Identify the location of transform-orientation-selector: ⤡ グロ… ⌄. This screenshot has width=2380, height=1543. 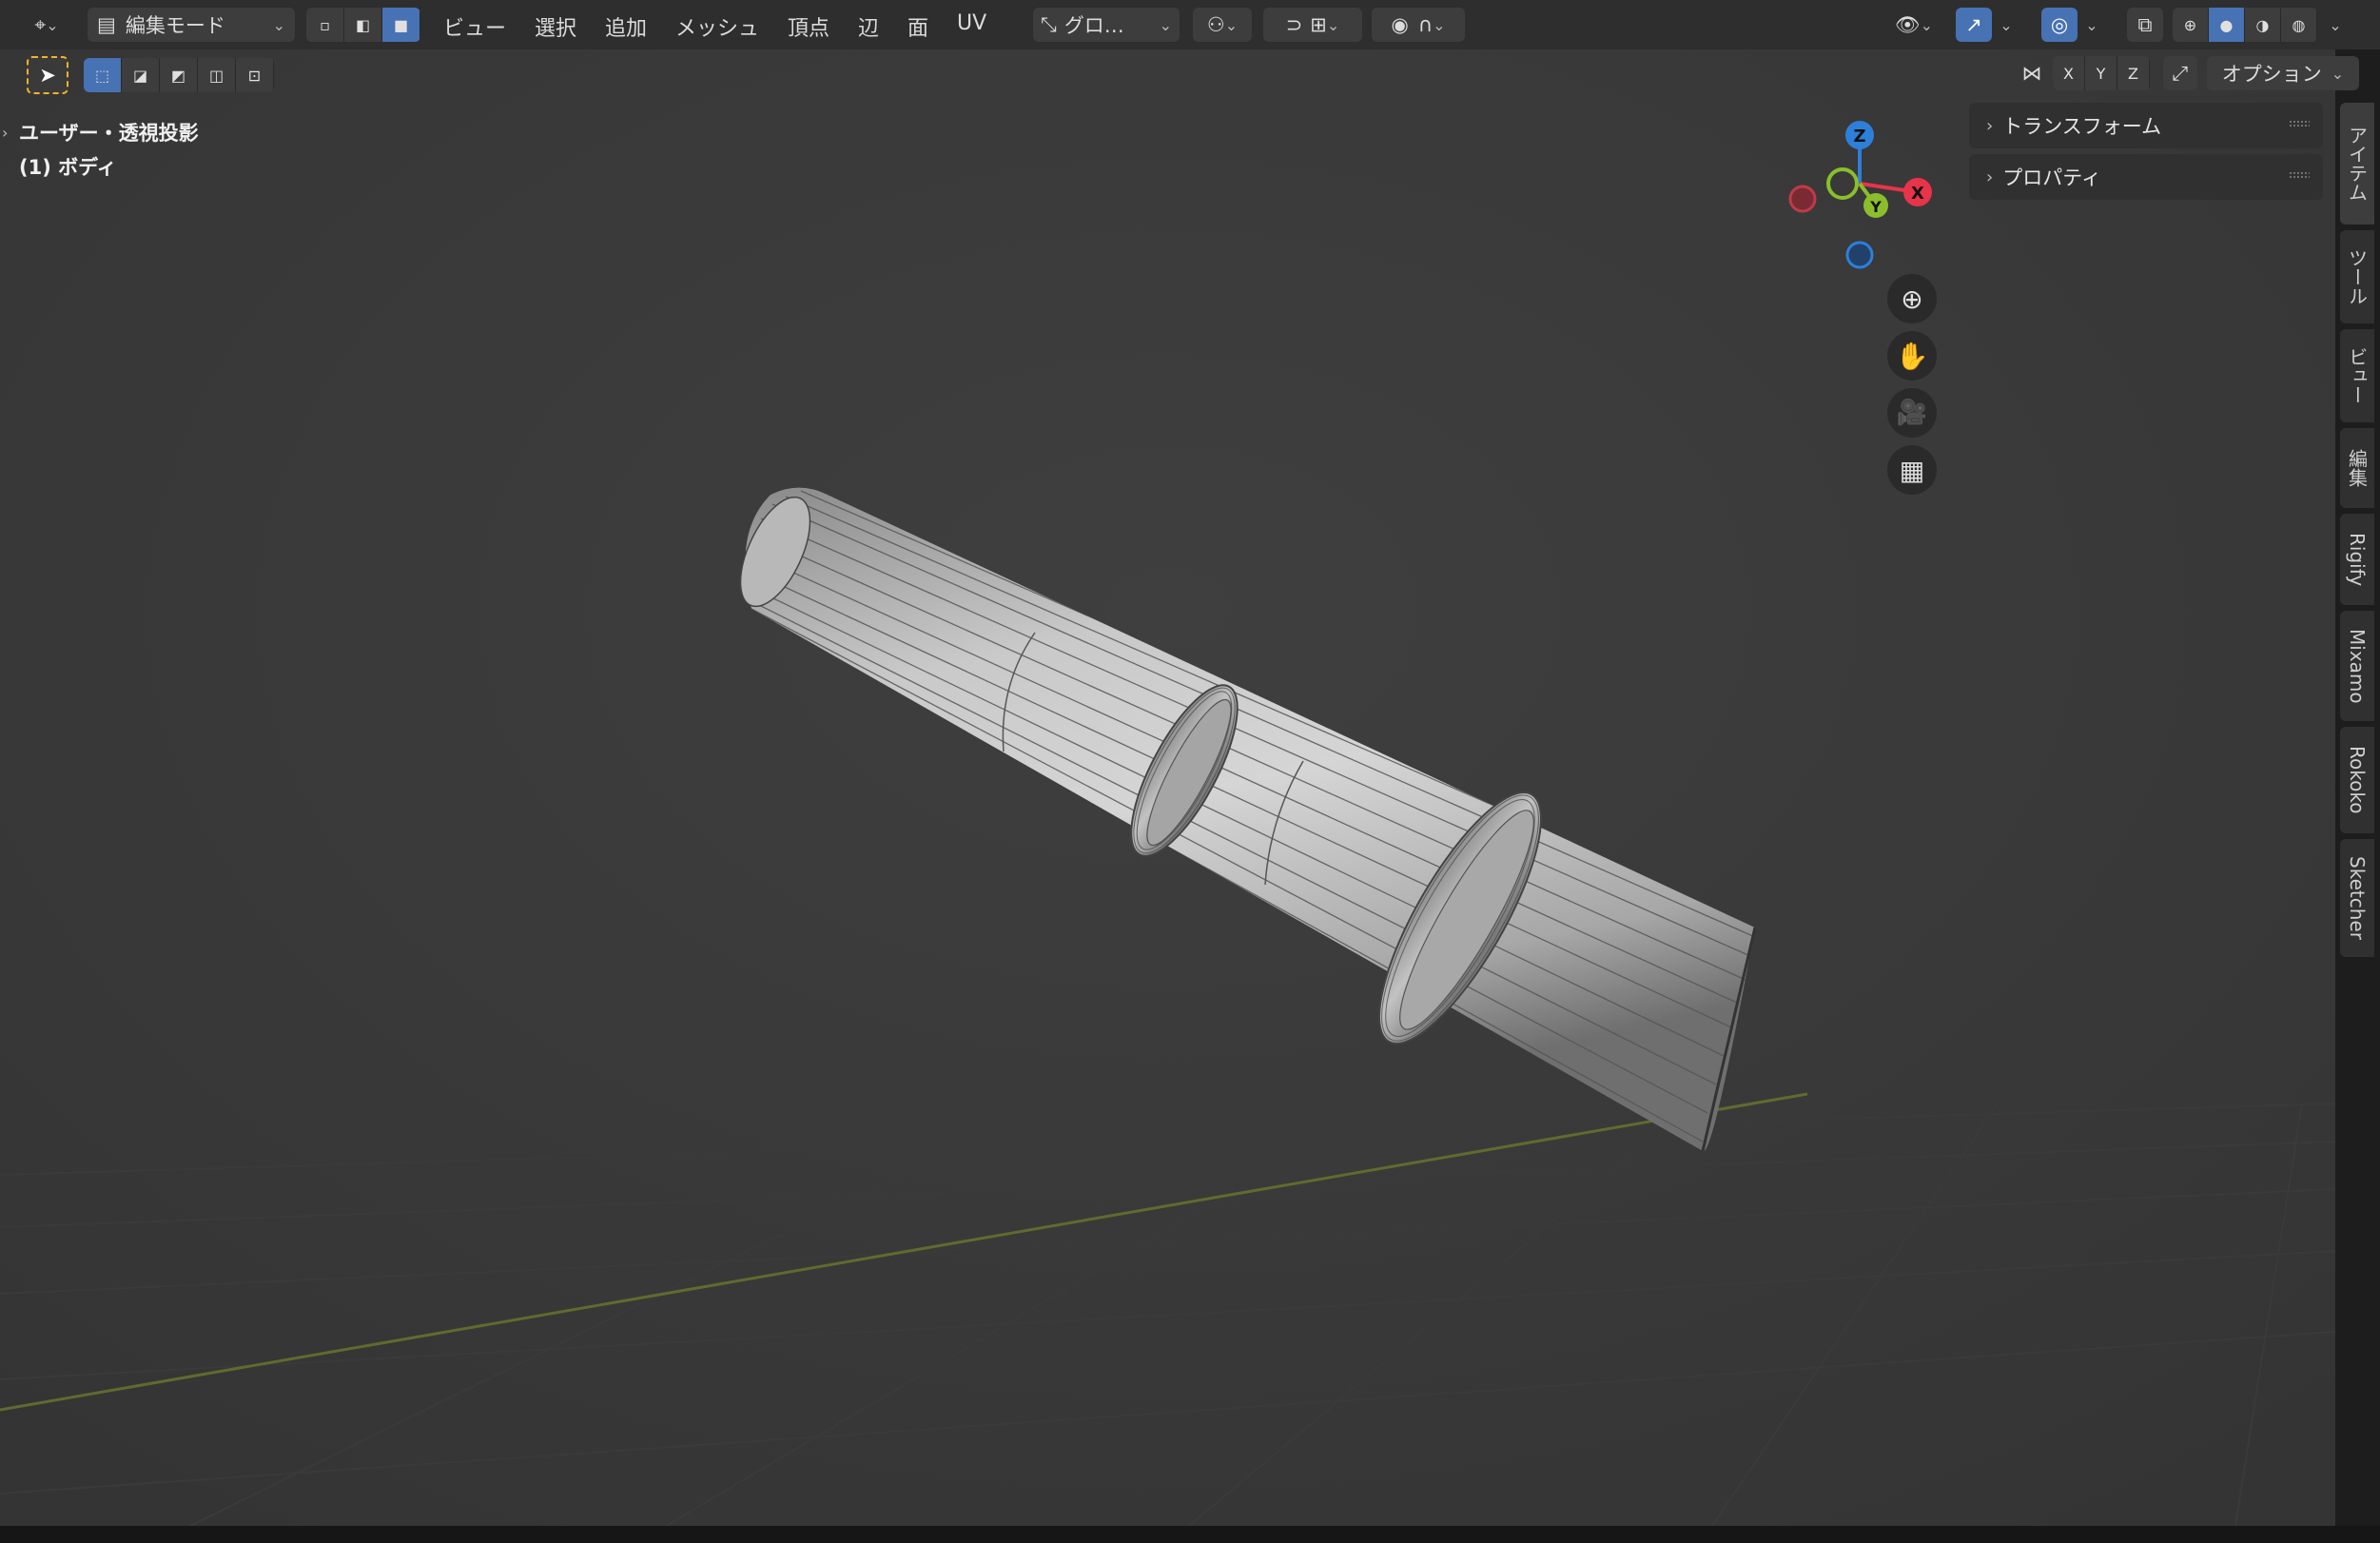
(1106, 25).